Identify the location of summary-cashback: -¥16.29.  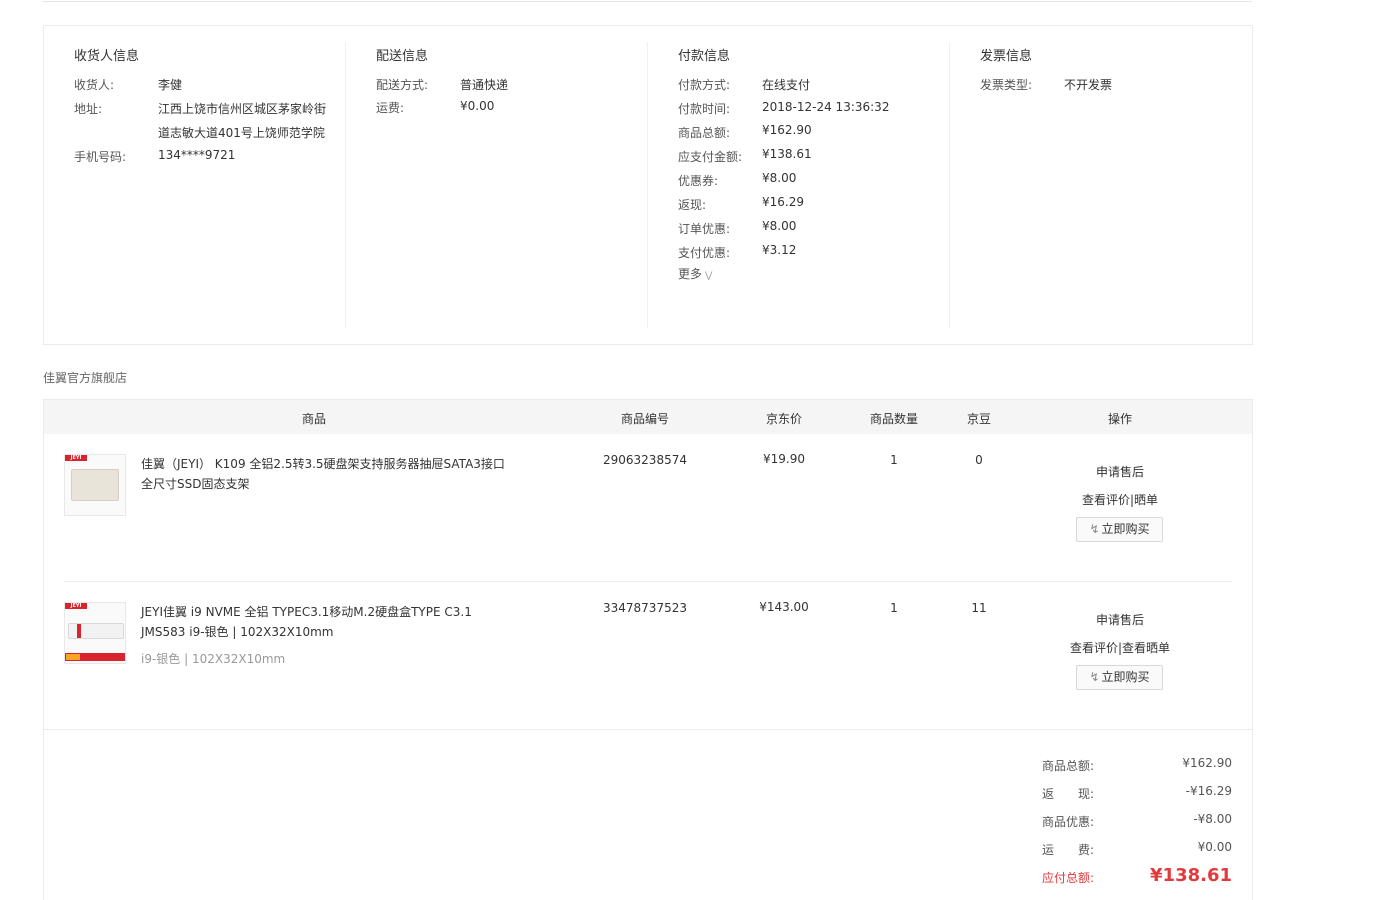
(1208, 791).